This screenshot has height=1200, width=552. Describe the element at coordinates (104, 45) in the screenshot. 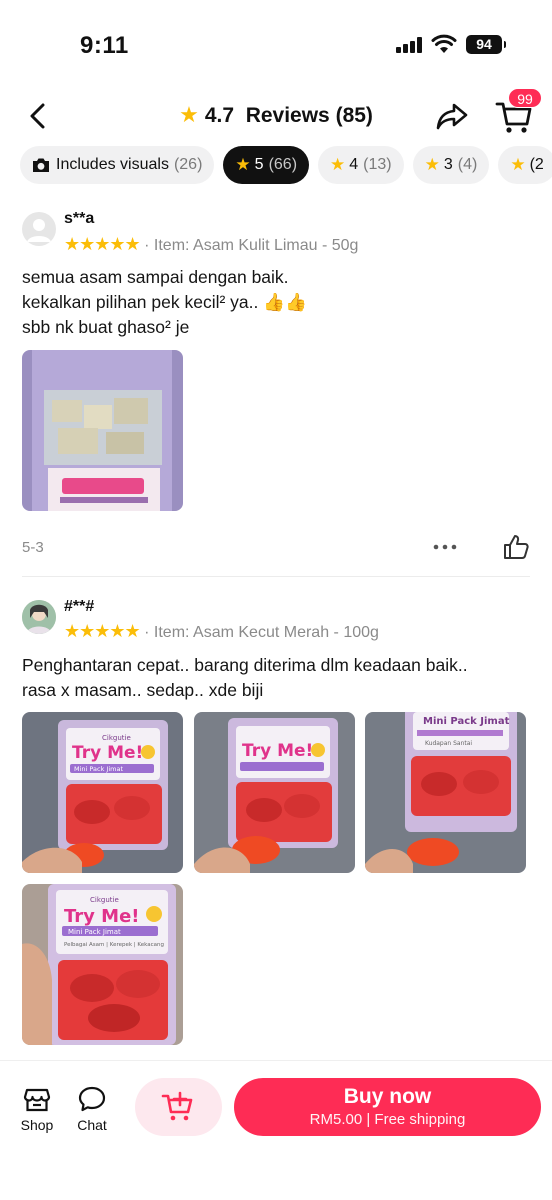

I see `status-time: 9:11` at that location.